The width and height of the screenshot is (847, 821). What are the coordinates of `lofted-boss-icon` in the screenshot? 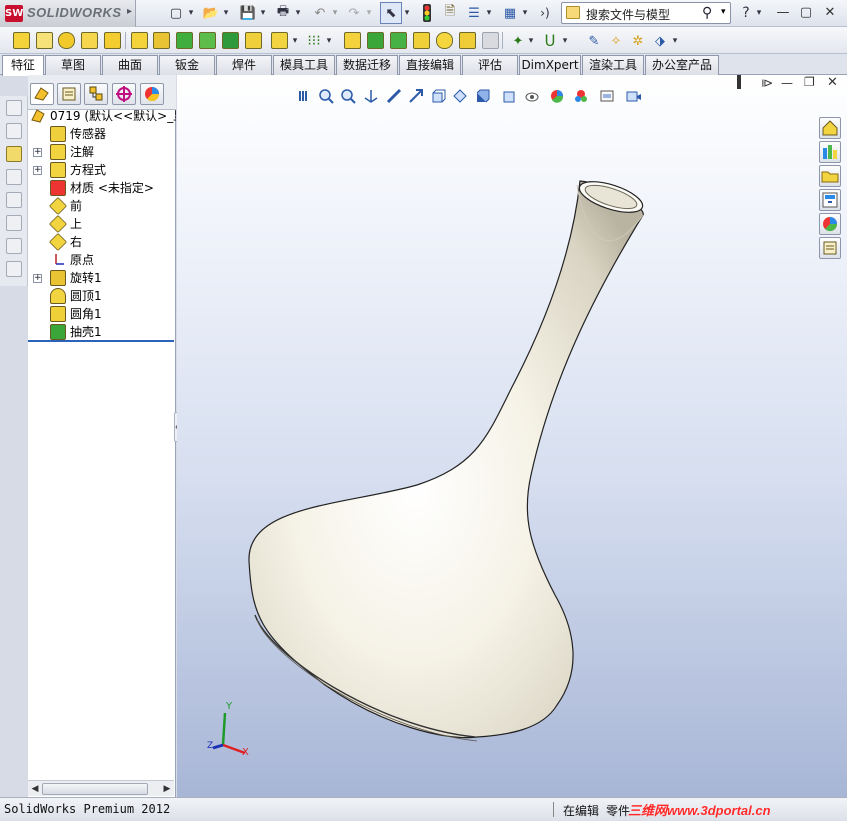 It's located at (89, 40).